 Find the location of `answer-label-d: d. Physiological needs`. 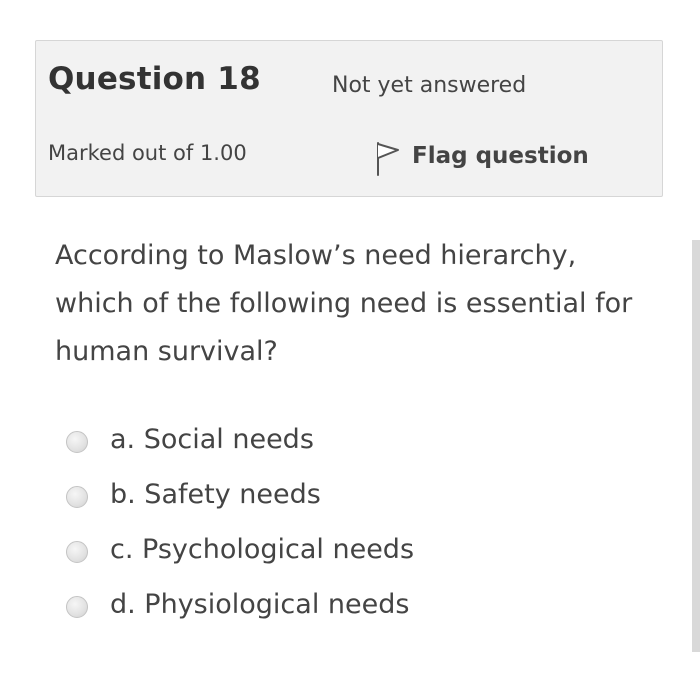

answer-label-d: d. Physiological needs is located at coordinates (260, 604).